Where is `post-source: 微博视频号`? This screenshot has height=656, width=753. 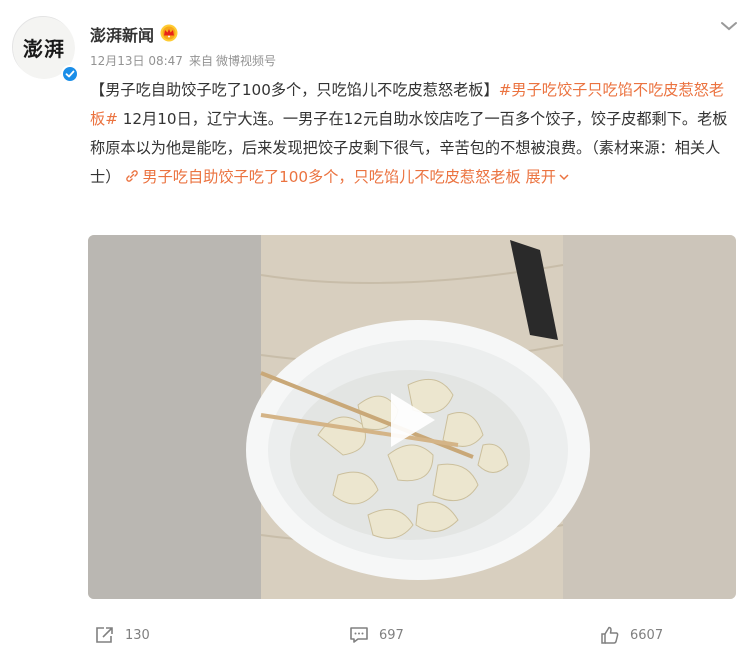
post-source: 微博视频号 is located at coordinates (246, 61).